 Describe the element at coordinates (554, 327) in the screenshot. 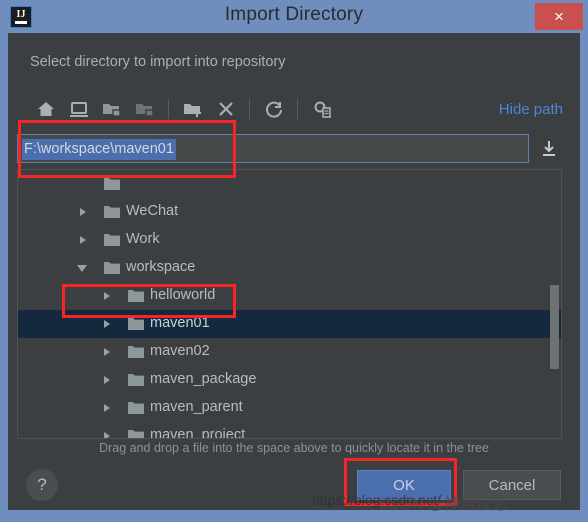

I see `tree-scrollbar-thumb` at that location.